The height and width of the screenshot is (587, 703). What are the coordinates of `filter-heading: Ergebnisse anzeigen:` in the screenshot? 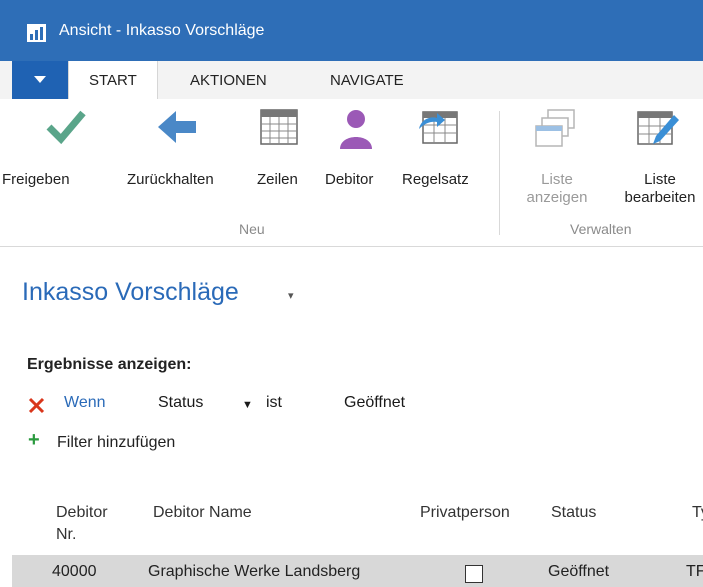 It's located at (109, 364).